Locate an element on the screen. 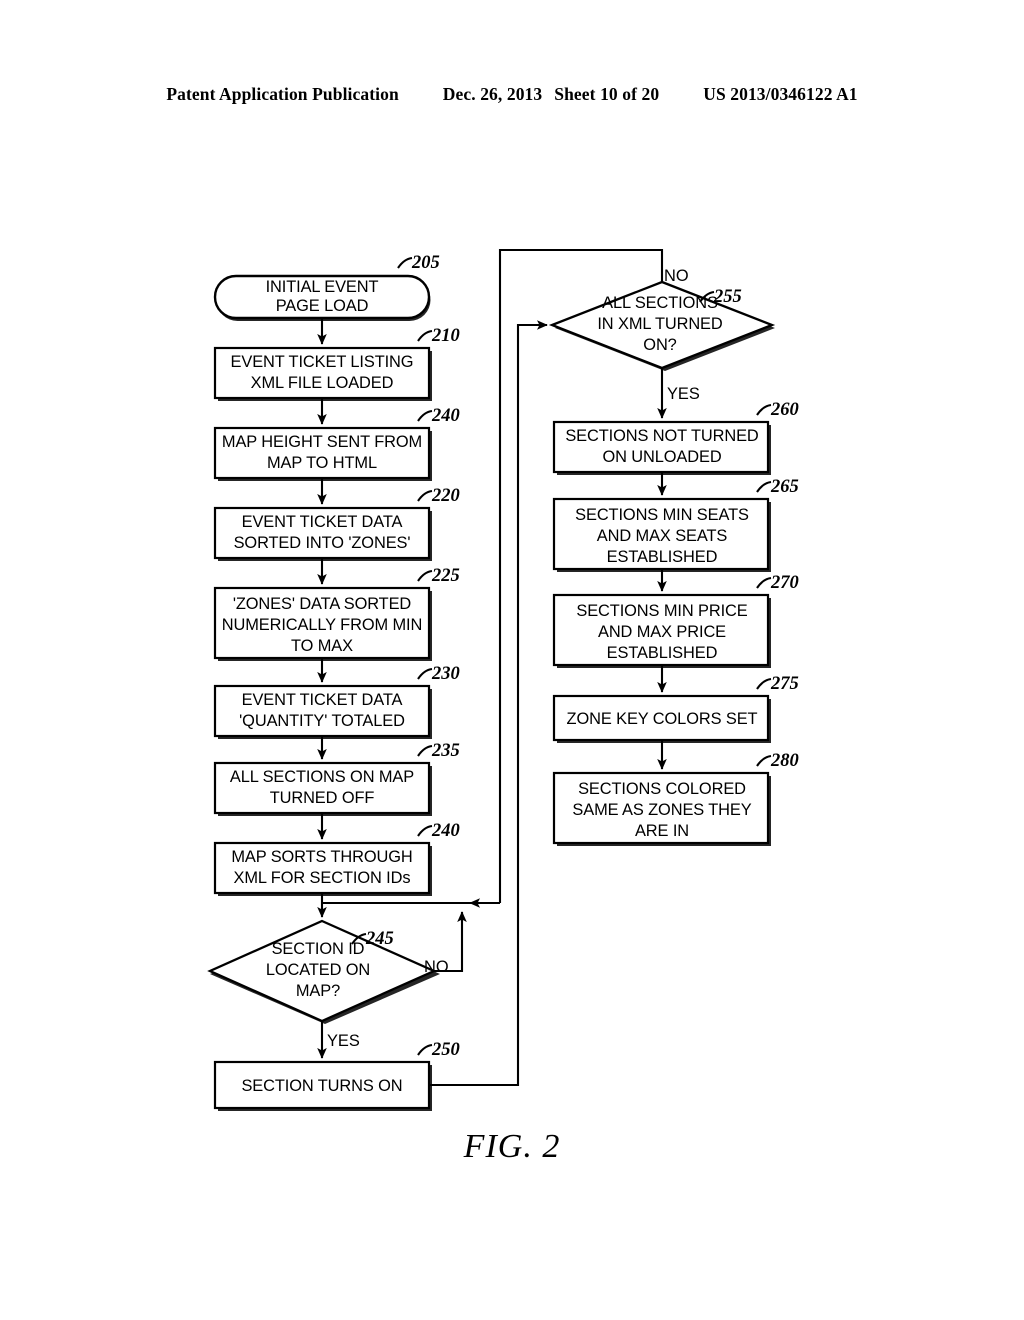 The height and width of the screenshot is (1320, 1024). leader-240b is located at coordinates (425, 830).